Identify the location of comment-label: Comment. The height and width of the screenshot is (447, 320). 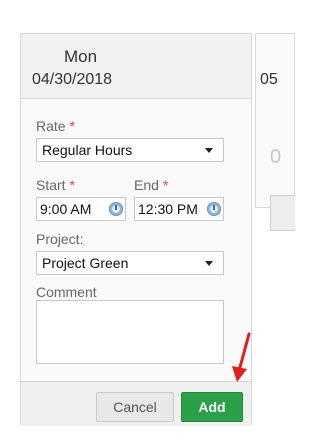
(66, 292).